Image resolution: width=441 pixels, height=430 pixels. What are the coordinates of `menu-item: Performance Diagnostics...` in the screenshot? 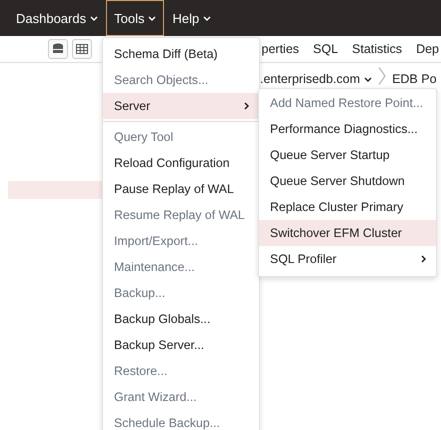 It's located at (347, 129).